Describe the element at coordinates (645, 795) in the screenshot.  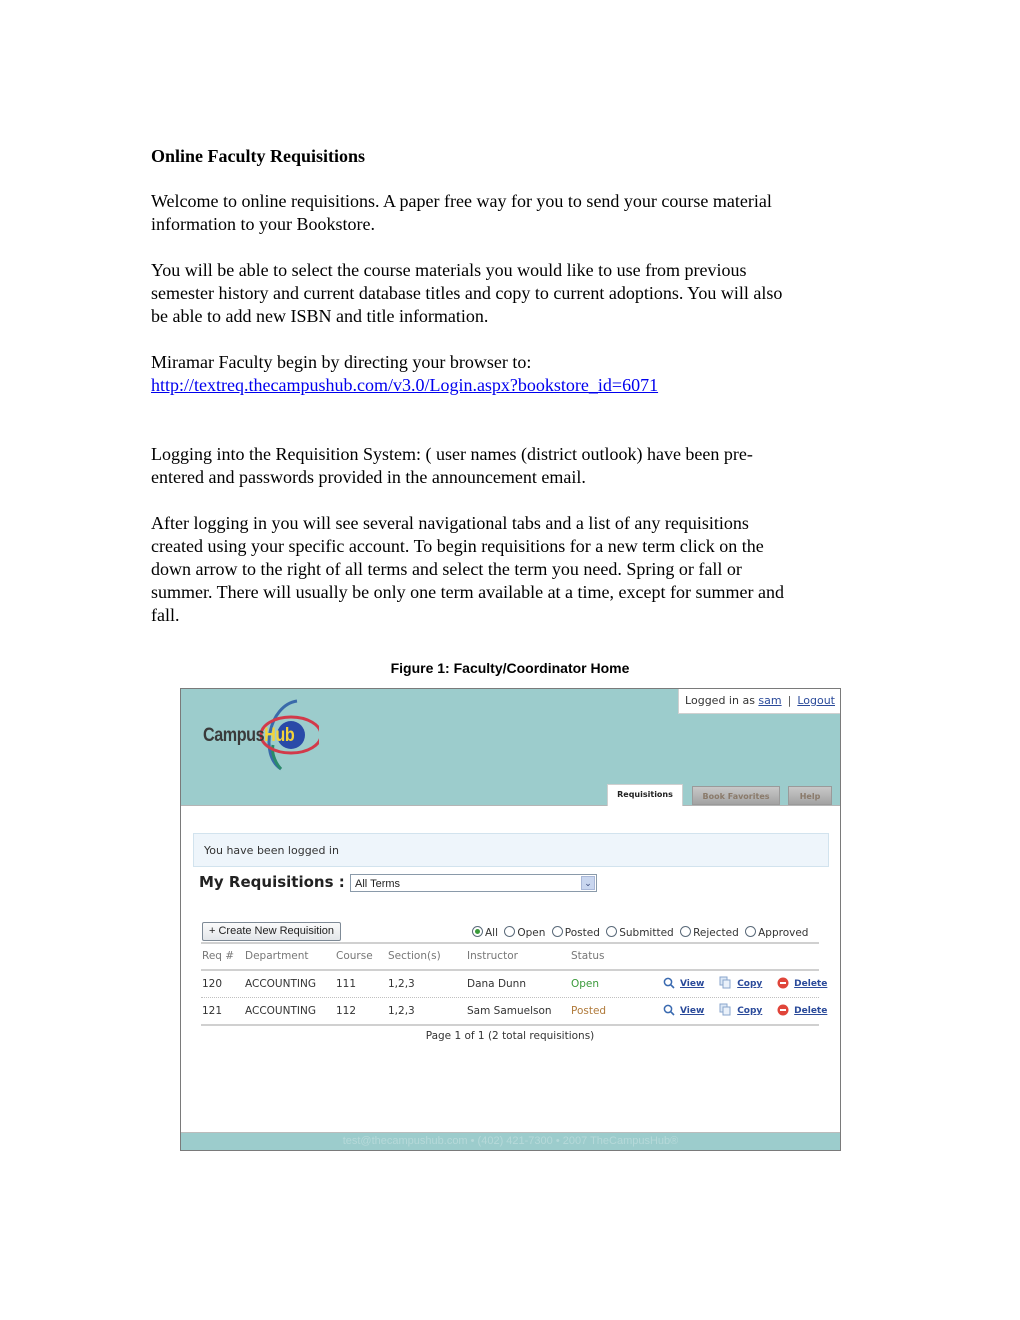
I see `tab-requisitions: Requisitions` at that location.